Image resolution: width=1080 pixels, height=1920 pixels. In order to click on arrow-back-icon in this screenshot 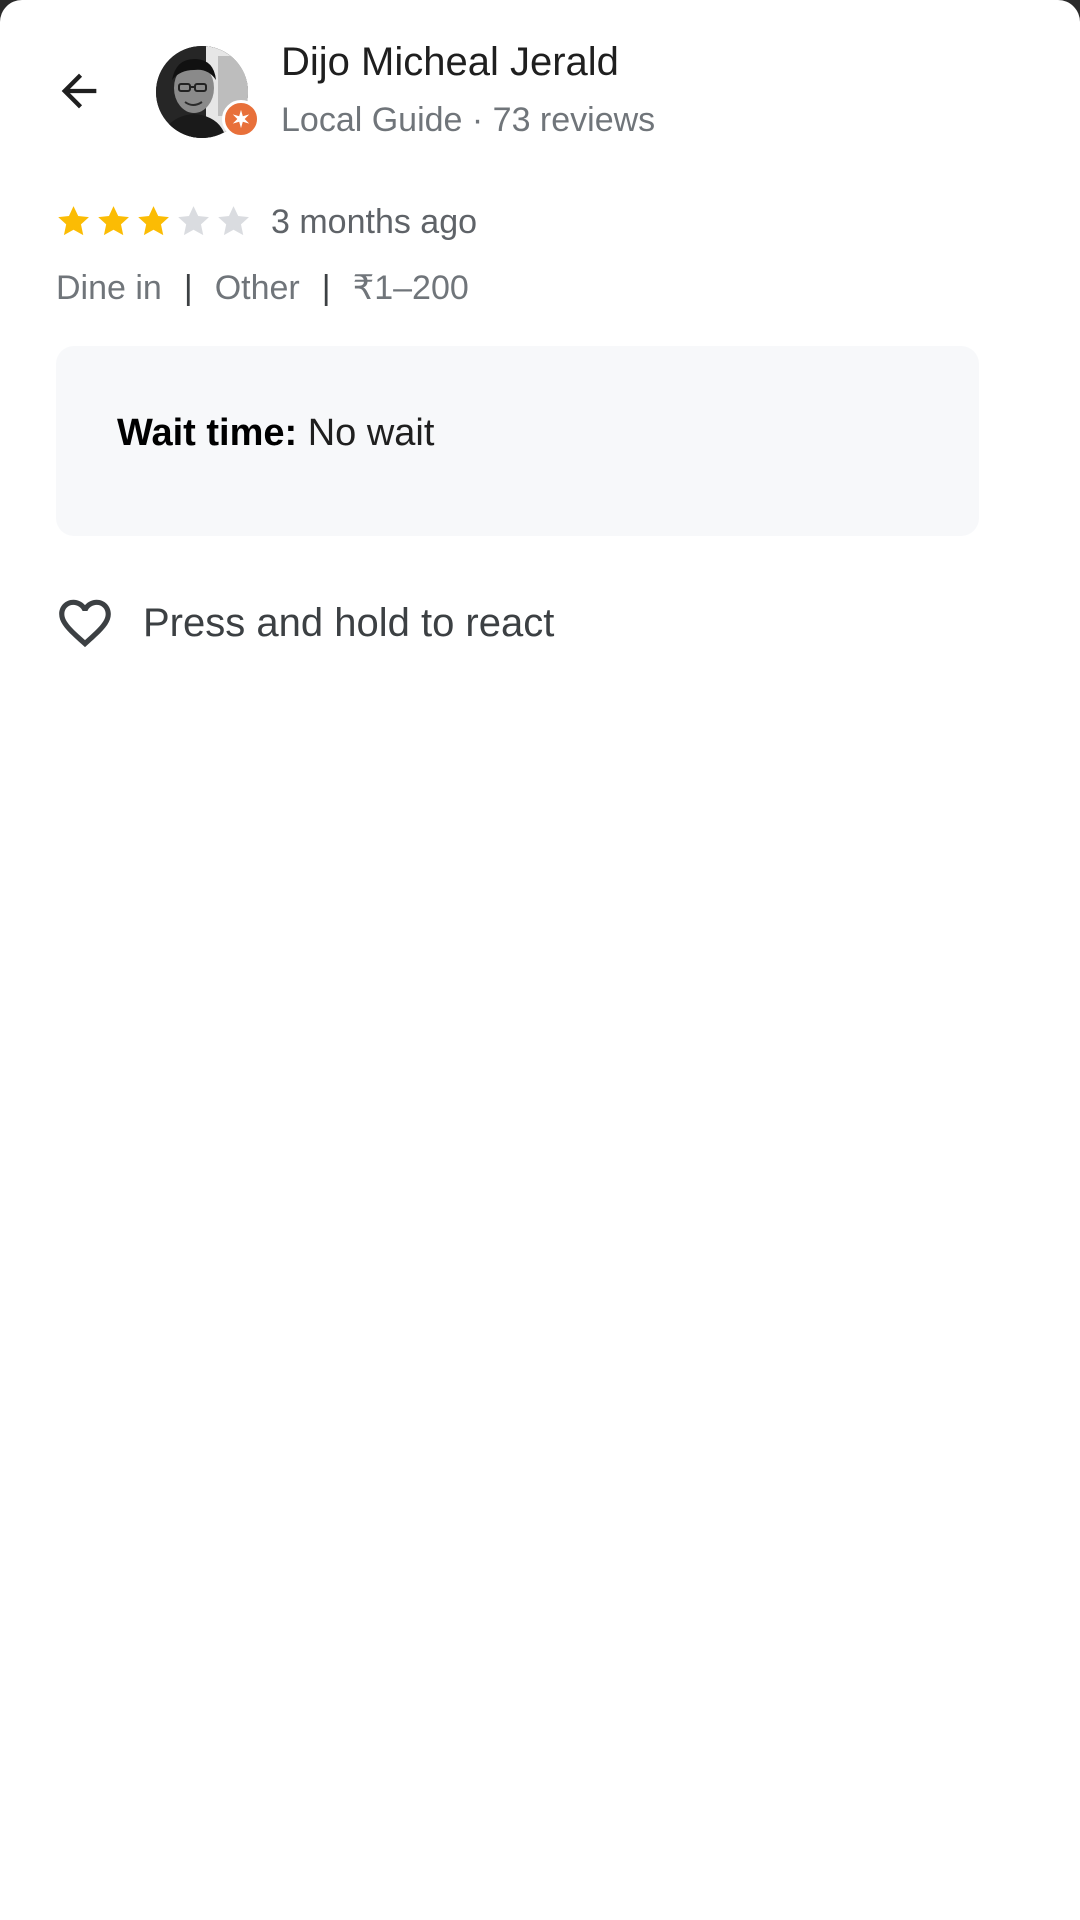, I will do `click(79, 91)`.